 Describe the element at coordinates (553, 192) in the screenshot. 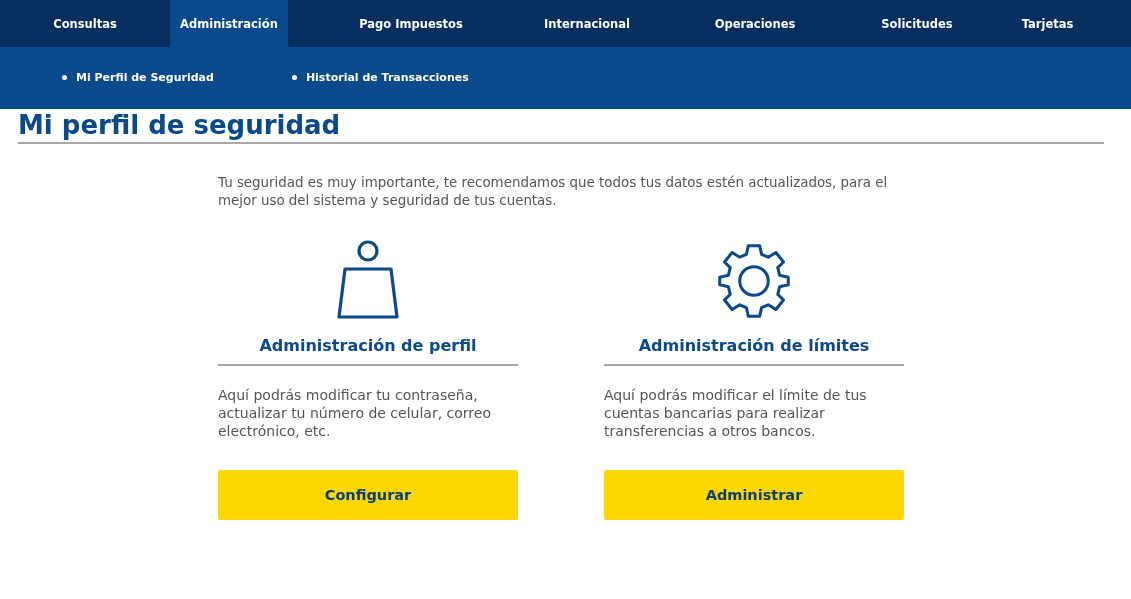

I see `intro-text: Tu seguridad es muy importante, te recomendamos que todos tus datos estén actualizados, para el mejor uso del sistema y seguridad de tus cuentas.` at that location.